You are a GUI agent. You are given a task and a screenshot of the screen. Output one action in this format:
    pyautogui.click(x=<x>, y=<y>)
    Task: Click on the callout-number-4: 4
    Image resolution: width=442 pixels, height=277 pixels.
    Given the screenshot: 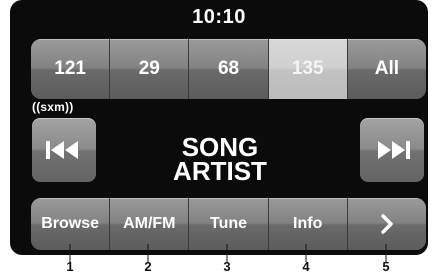 What is the action you would take?
    pyautogui.click(x=306, y=266)
    